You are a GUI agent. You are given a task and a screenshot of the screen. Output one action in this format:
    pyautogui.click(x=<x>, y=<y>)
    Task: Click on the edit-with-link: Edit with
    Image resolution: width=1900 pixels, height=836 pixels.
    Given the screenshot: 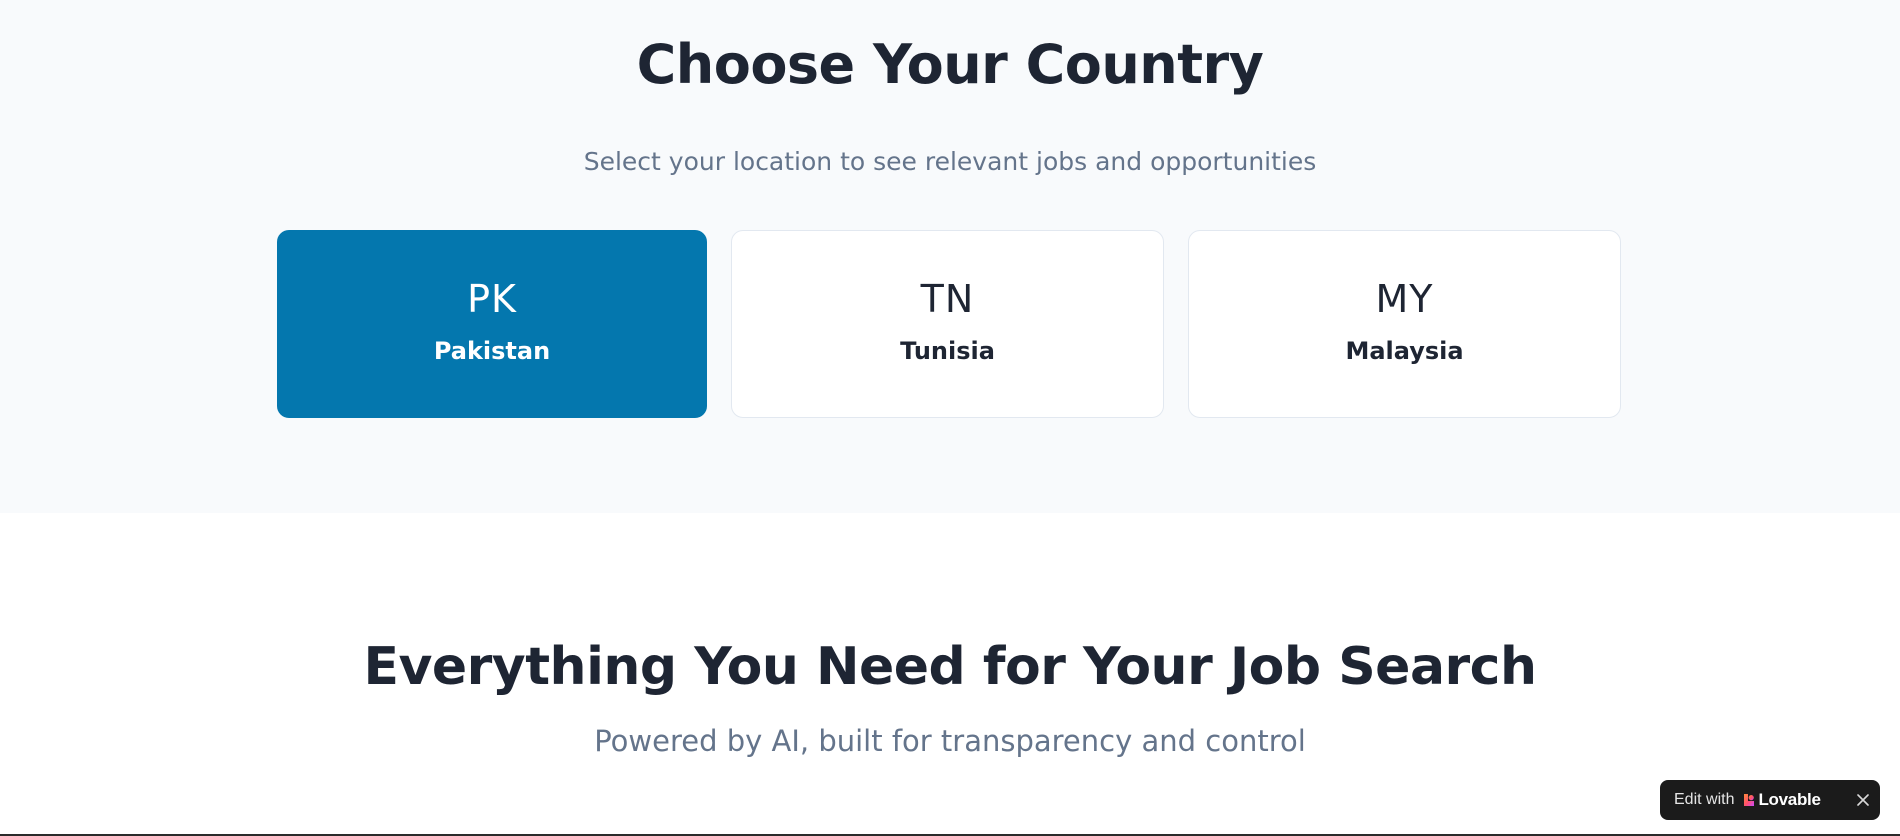 What is the action you would take?
    pyautogui.click(x=1704, y=800)
    